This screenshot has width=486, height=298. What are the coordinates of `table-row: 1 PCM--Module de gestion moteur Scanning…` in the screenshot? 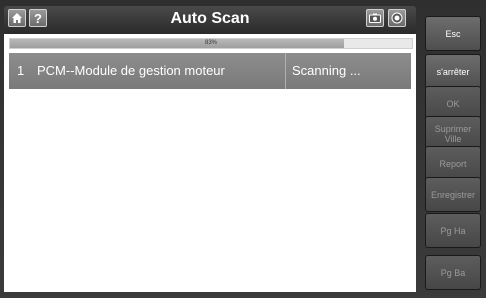 It's located at (210, 71).